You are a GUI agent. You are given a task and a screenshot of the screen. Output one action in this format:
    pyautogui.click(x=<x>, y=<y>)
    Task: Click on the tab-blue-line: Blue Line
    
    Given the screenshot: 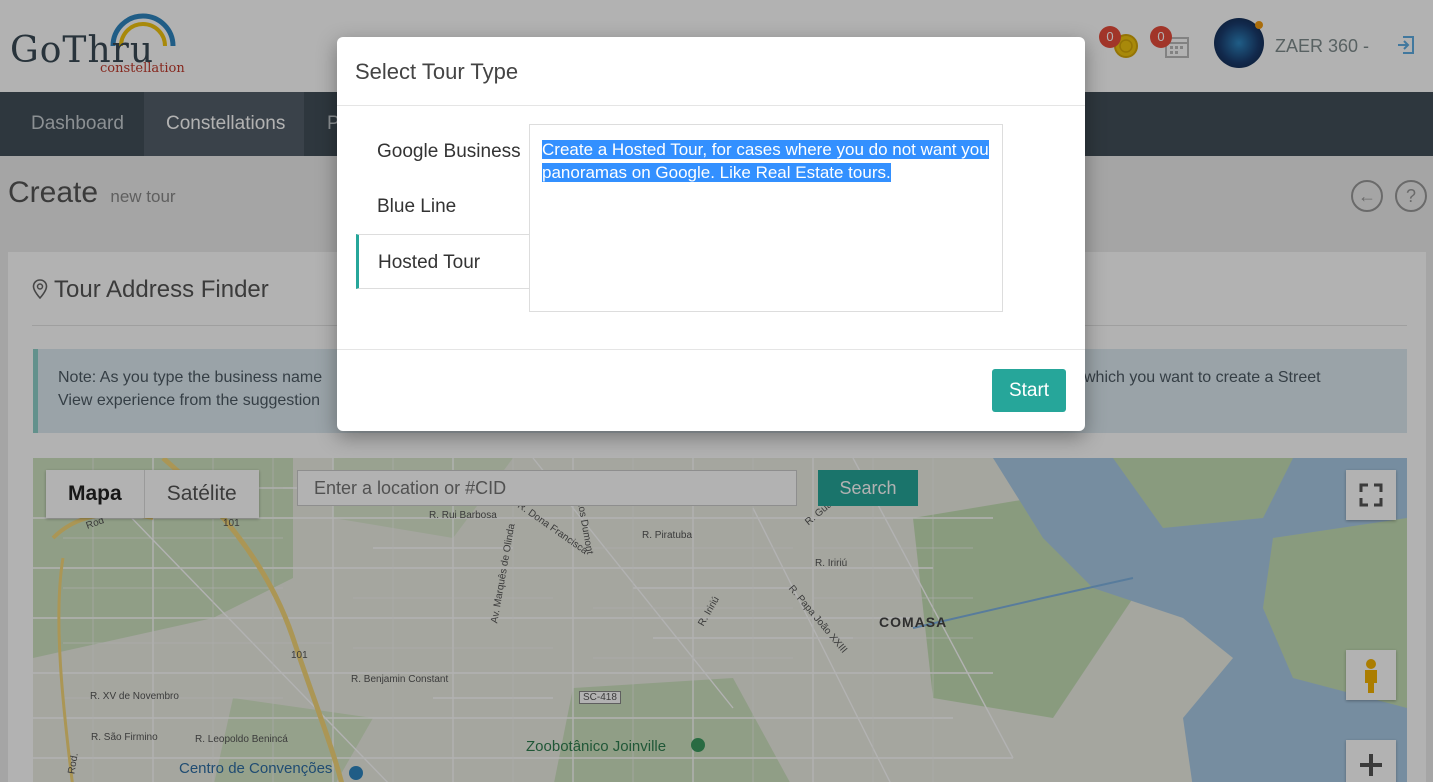 What is the action you would take?
    pyautogui.click(x=443, y=206)
    